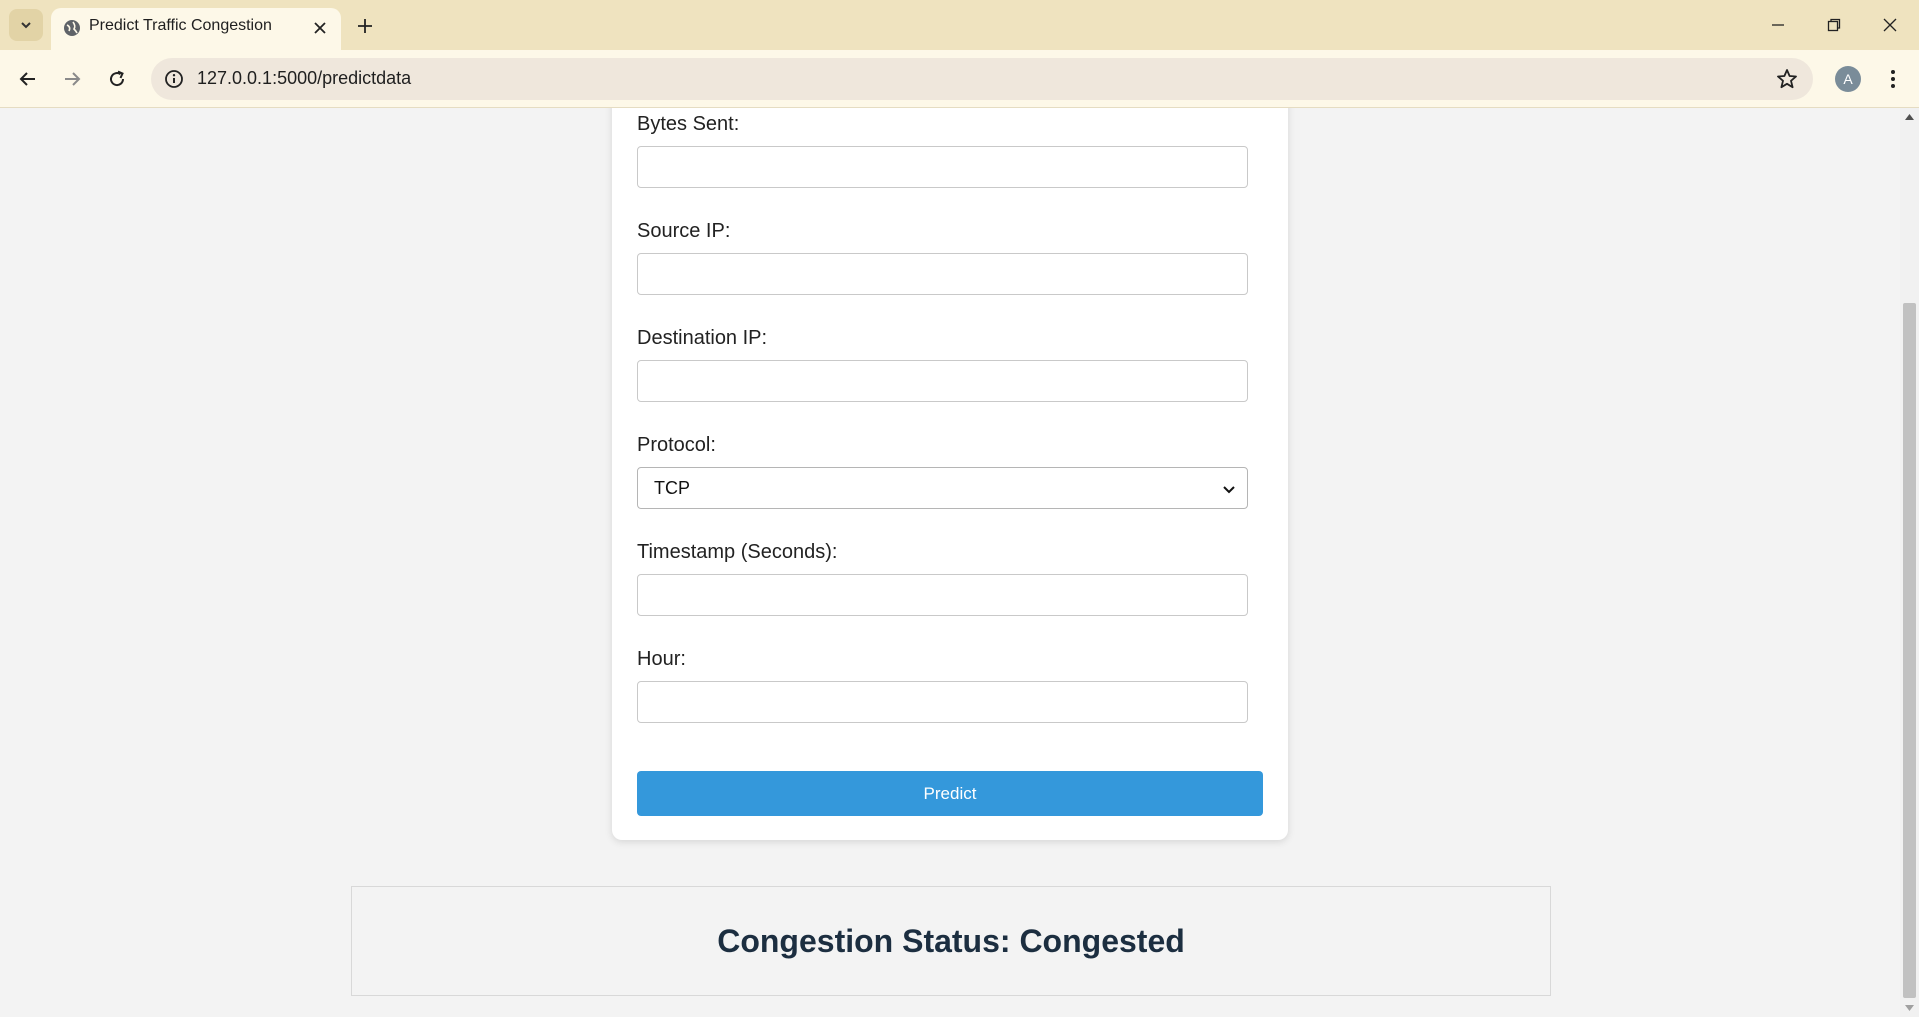  Describe the element at coordinates (942, 381) in the screenshot. I see `destination-ip-input` at that location.